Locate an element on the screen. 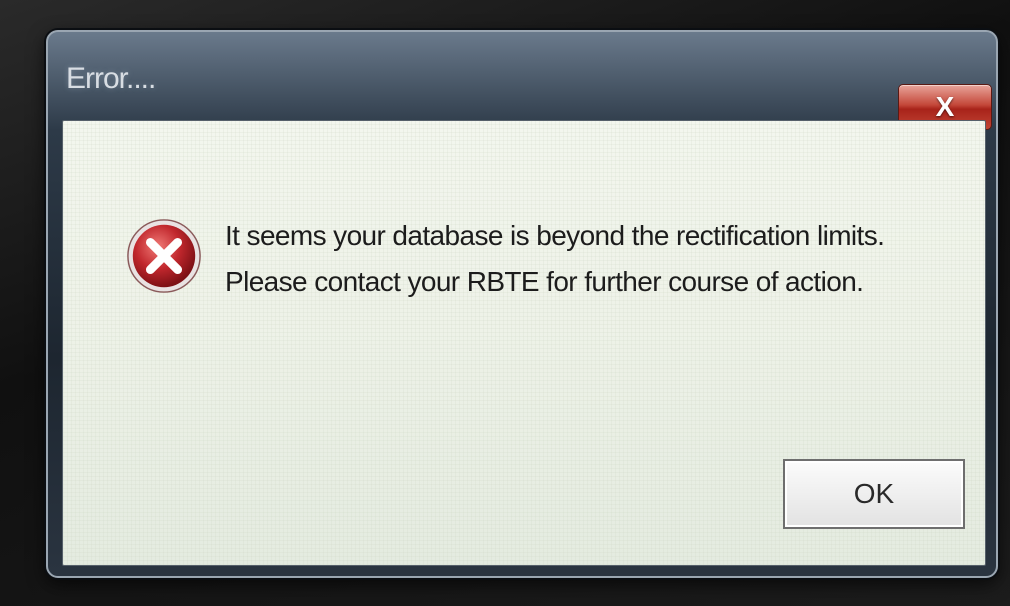 The height and width of the screenshot is (606, 1010). close-icon: X is located at coordinates (945, 106).